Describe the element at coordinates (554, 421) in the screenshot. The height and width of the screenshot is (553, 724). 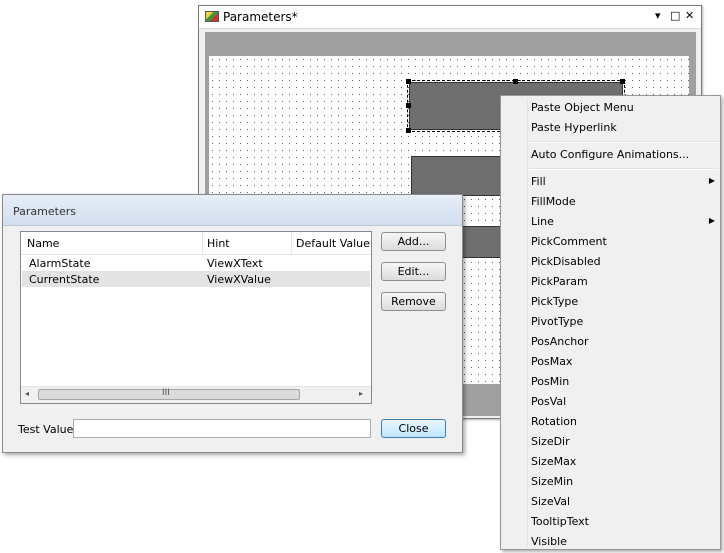
I see `menu-item-label: Rotation` at that location.